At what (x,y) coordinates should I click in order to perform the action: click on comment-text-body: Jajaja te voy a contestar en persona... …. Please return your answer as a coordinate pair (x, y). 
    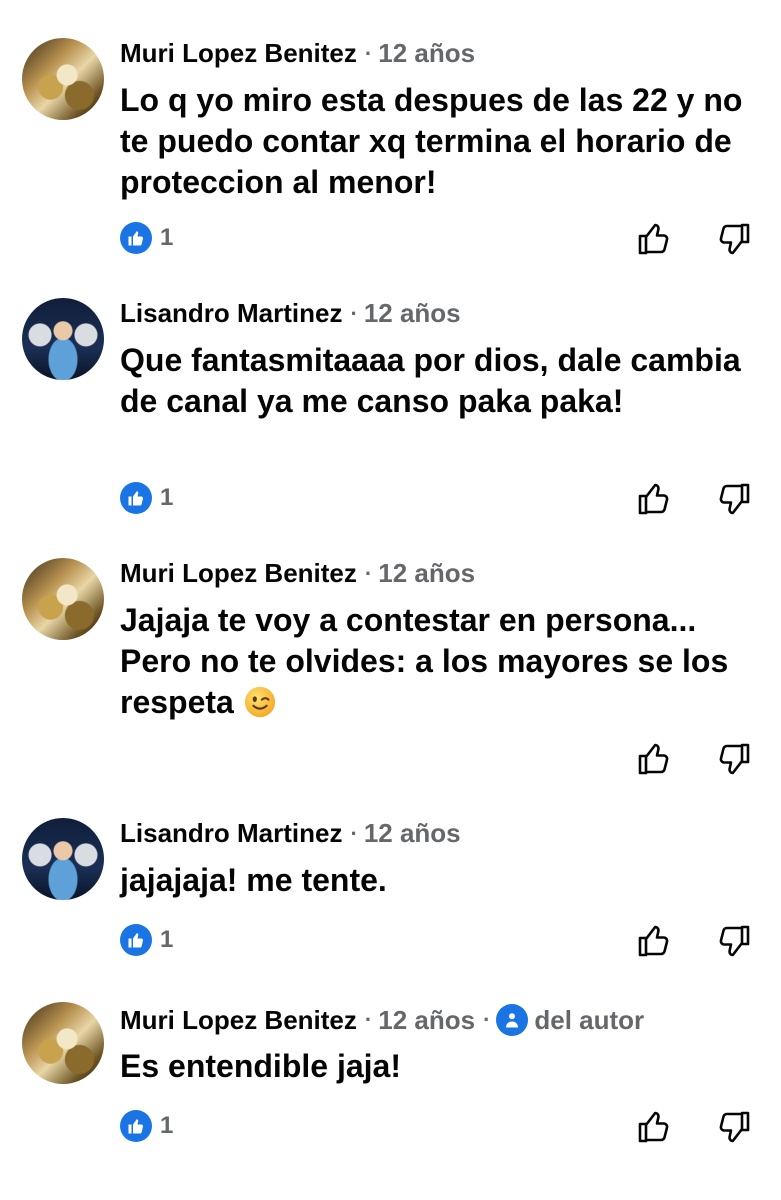
    Looking at the image, I should click on (424, 661).